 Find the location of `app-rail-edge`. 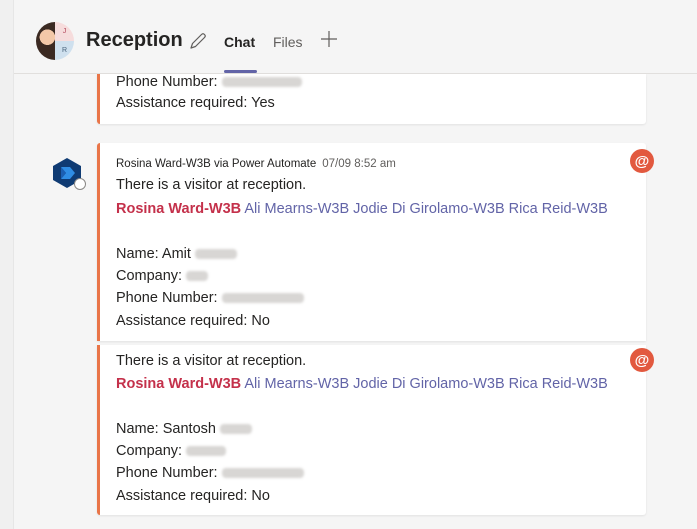

app-rail-edge is located at coordinates (7, 264).